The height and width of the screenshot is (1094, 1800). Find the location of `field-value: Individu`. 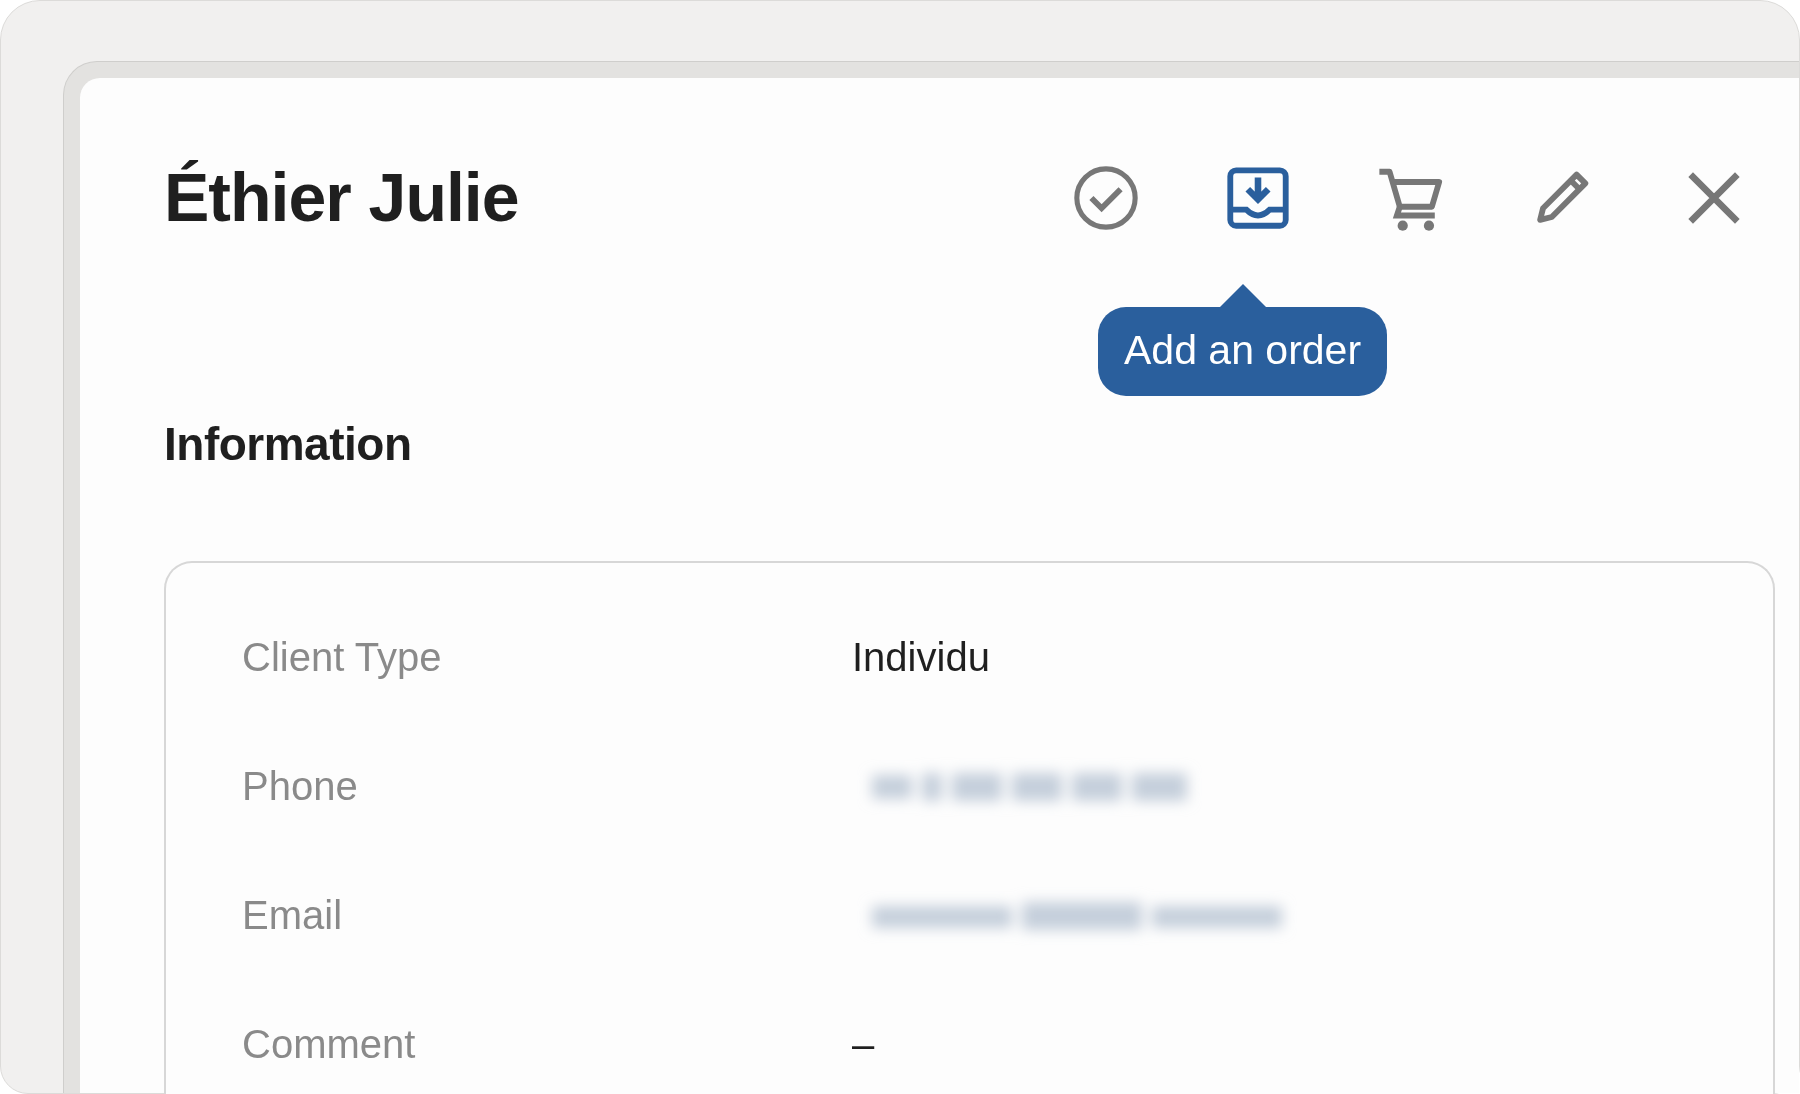

field-value: Individu is located at coordinates (921, 657).